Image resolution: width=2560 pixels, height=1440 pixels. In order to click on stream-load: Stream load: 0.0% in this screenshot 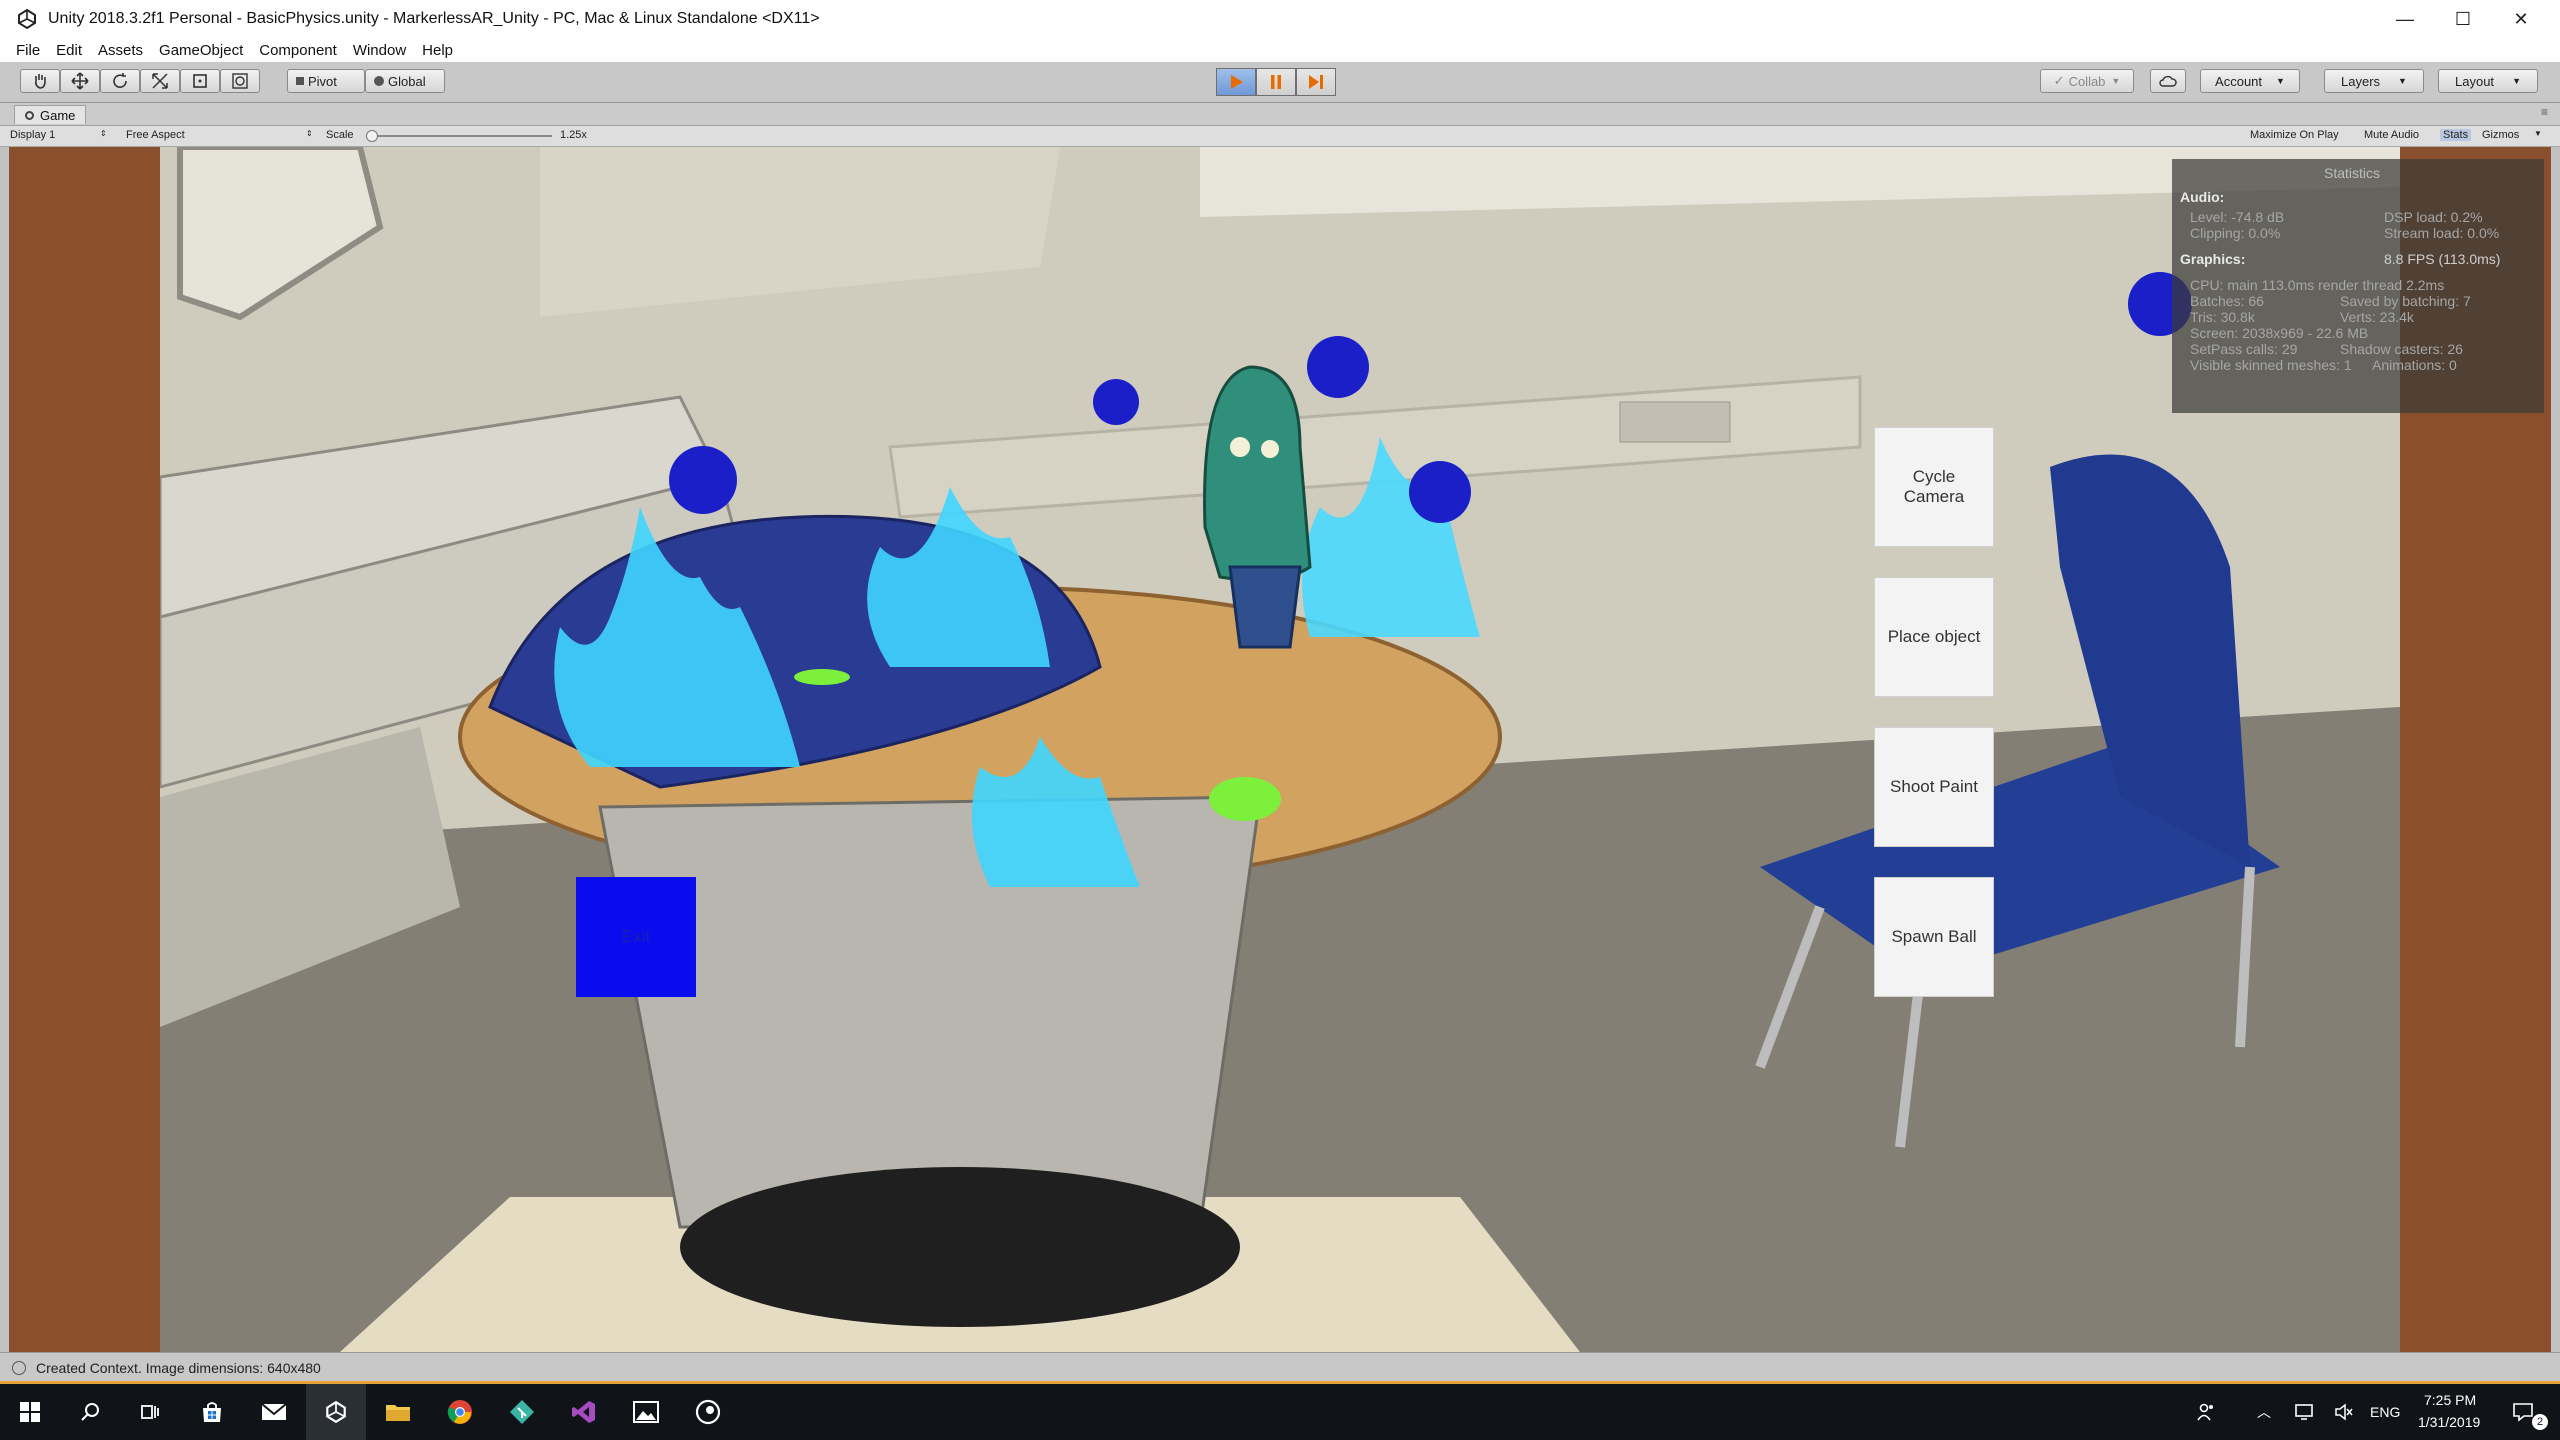, I will do `click(2442, 233)`.